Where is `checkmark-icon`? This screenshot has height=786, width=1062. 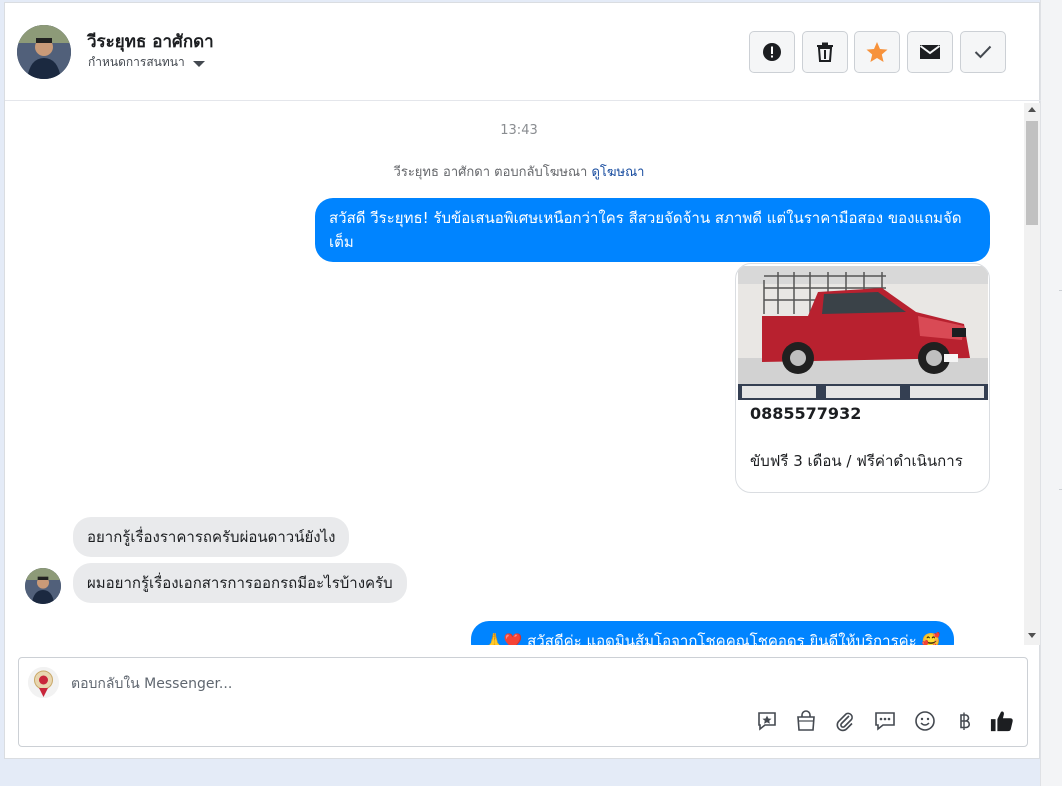
checkmark-icon is located at coordinates (983, 52).